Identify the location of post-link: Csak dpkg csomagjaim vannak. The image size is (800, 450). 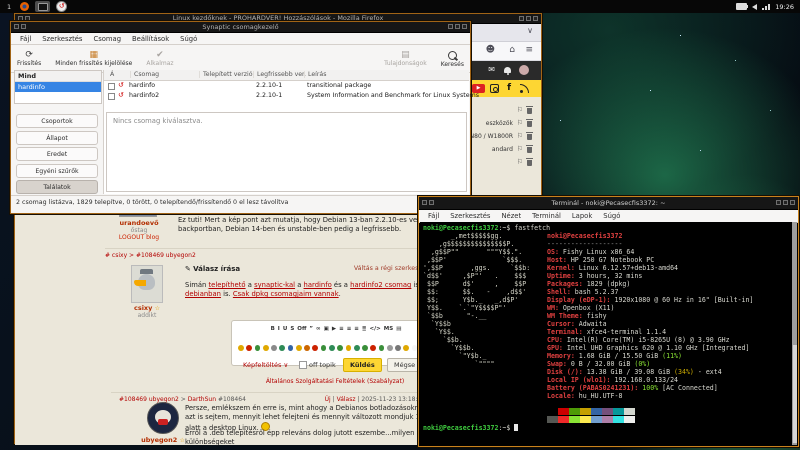
(286, 294).